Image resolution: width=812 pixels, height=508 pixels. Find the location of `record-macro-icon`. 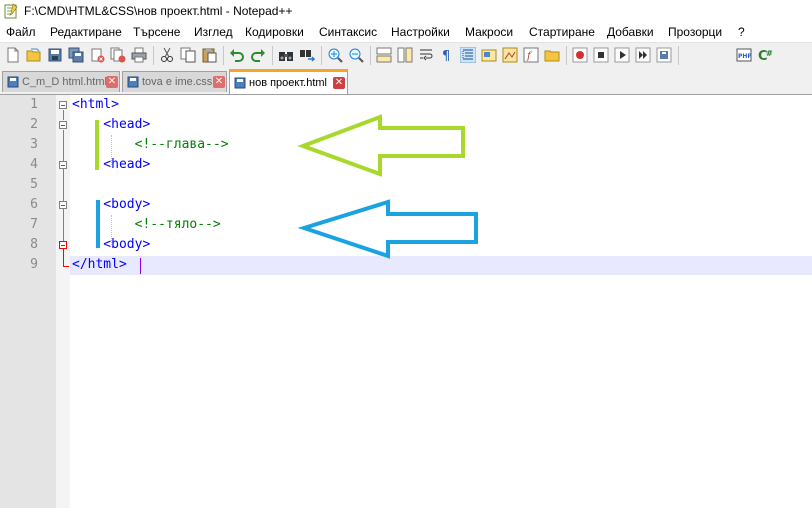

record-macro-icon is located at coordinates (580, 55).